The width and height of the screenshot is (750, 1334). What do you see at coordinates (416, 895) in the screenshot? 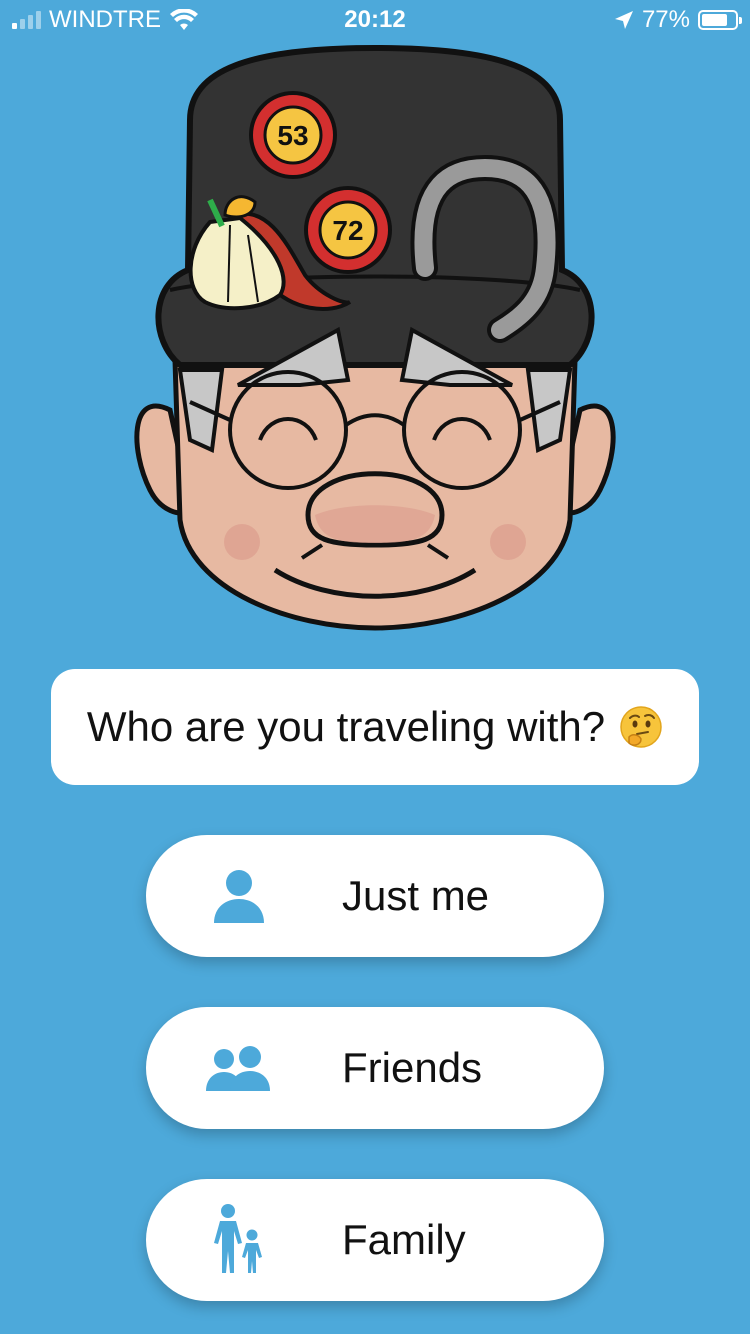
I see `option-just-me-label: Just me` at bounding box center [416, 895].